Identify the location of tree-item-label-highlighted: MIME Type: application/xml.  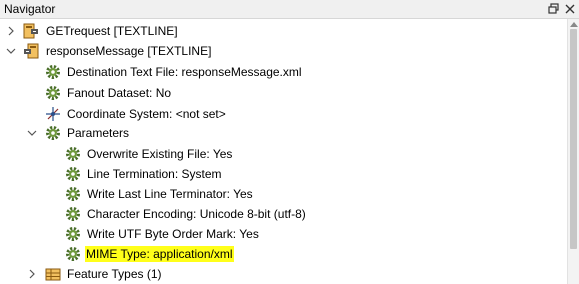
(159, 254).